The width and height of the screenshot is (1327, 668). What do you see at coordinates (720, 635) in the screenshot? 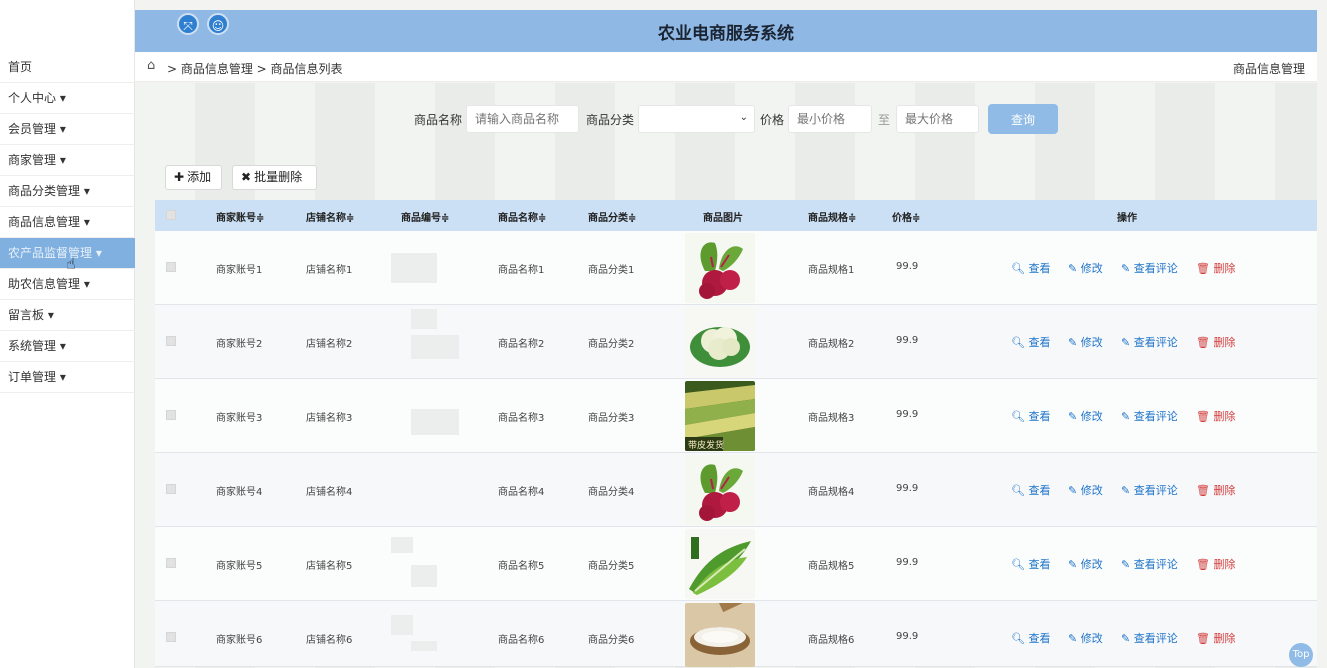
I see `product-image-rice` at bounding box center [720, 635].